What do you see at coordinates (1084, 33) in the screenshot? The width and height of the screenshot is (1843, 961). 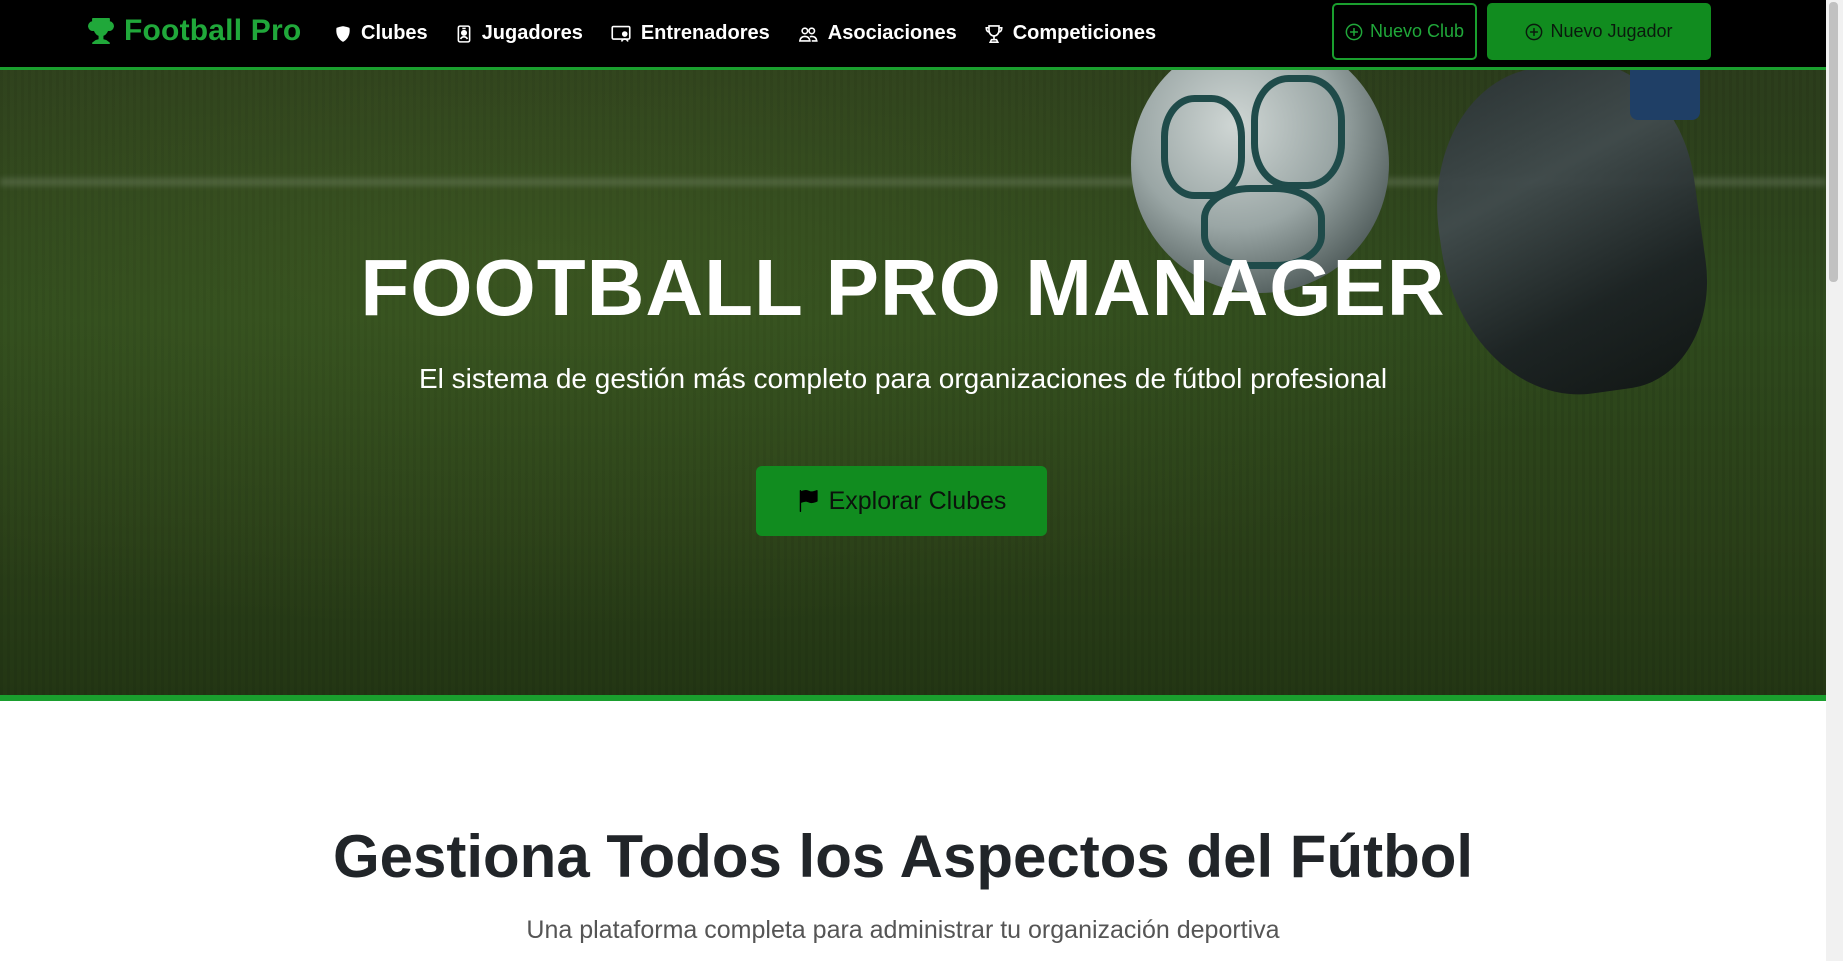 I see `nav-label-competiciones: Competiciones` at bounding box center [1084, 33].